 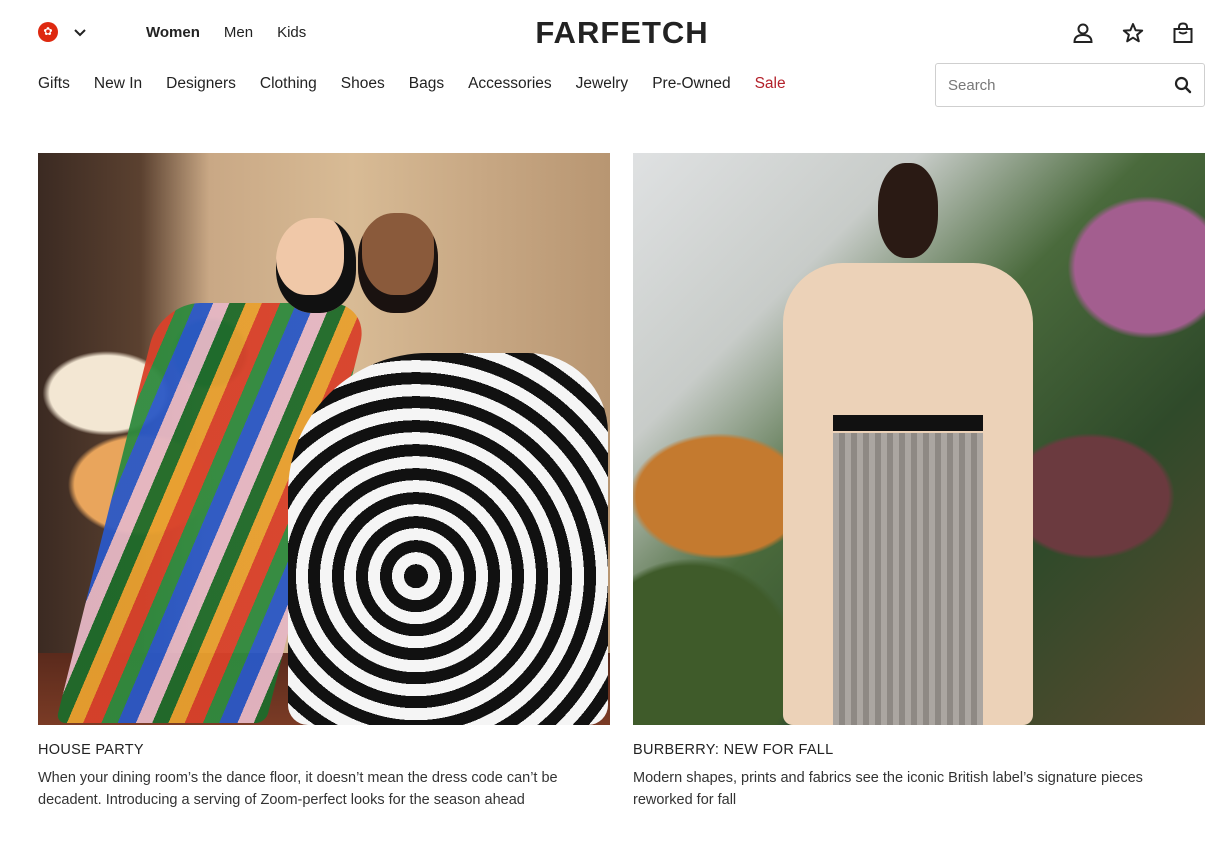 I want to click on search-input, so click(x=1061, y=85).